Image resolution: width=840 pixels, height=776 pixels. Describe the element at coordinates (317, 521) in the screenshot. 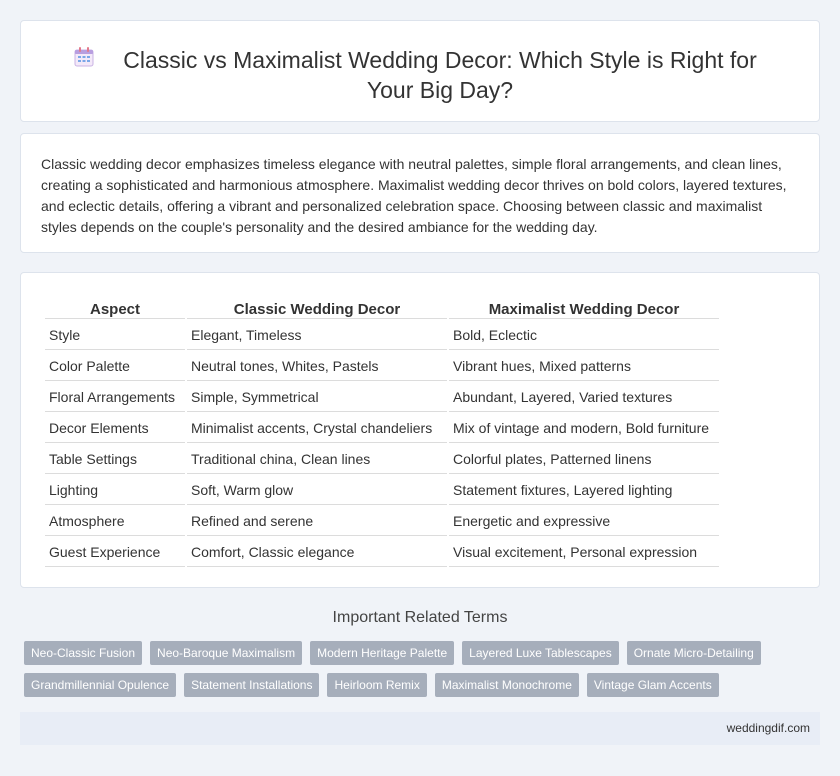

I see `cell-classic: Refined and serene` at that location.